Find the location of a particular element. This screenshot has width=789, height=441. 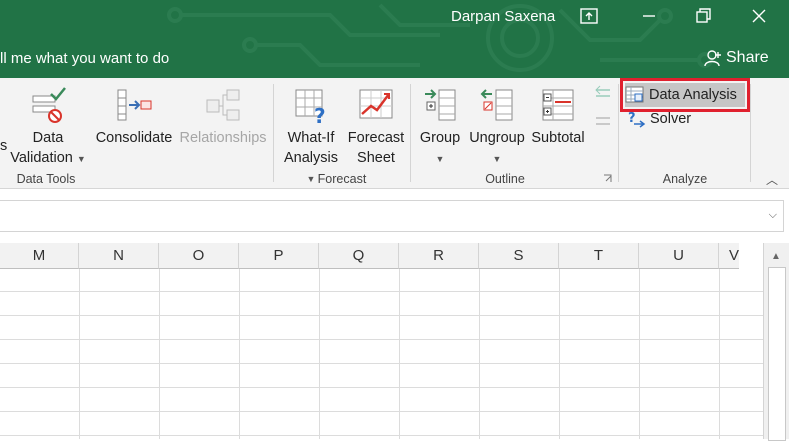

subtotal-label: Subtotal is located at coordinates (558, 138).